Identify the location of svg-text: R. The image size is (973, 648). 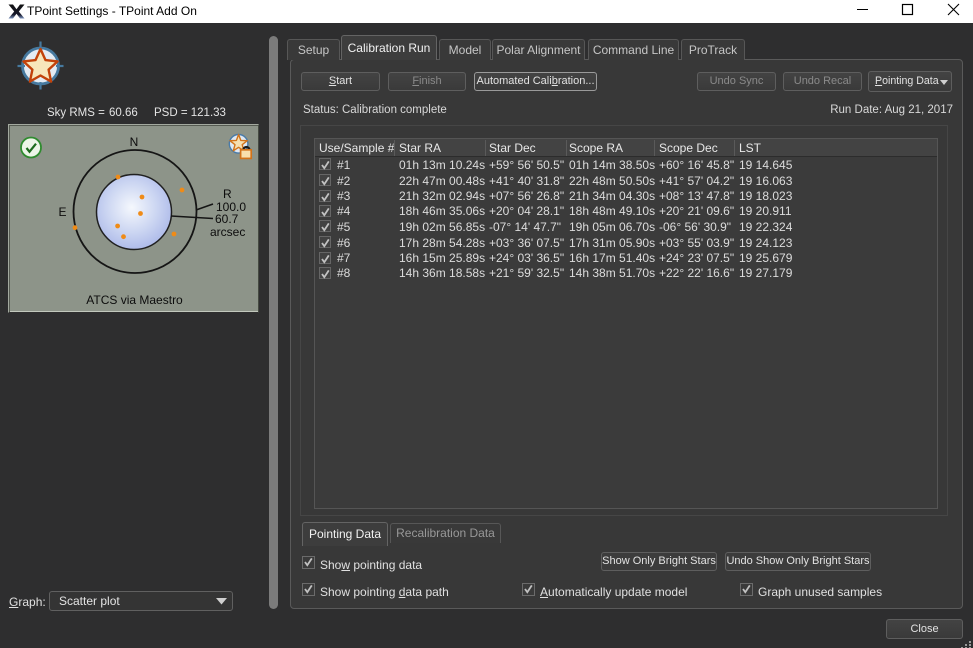
(227, 194).